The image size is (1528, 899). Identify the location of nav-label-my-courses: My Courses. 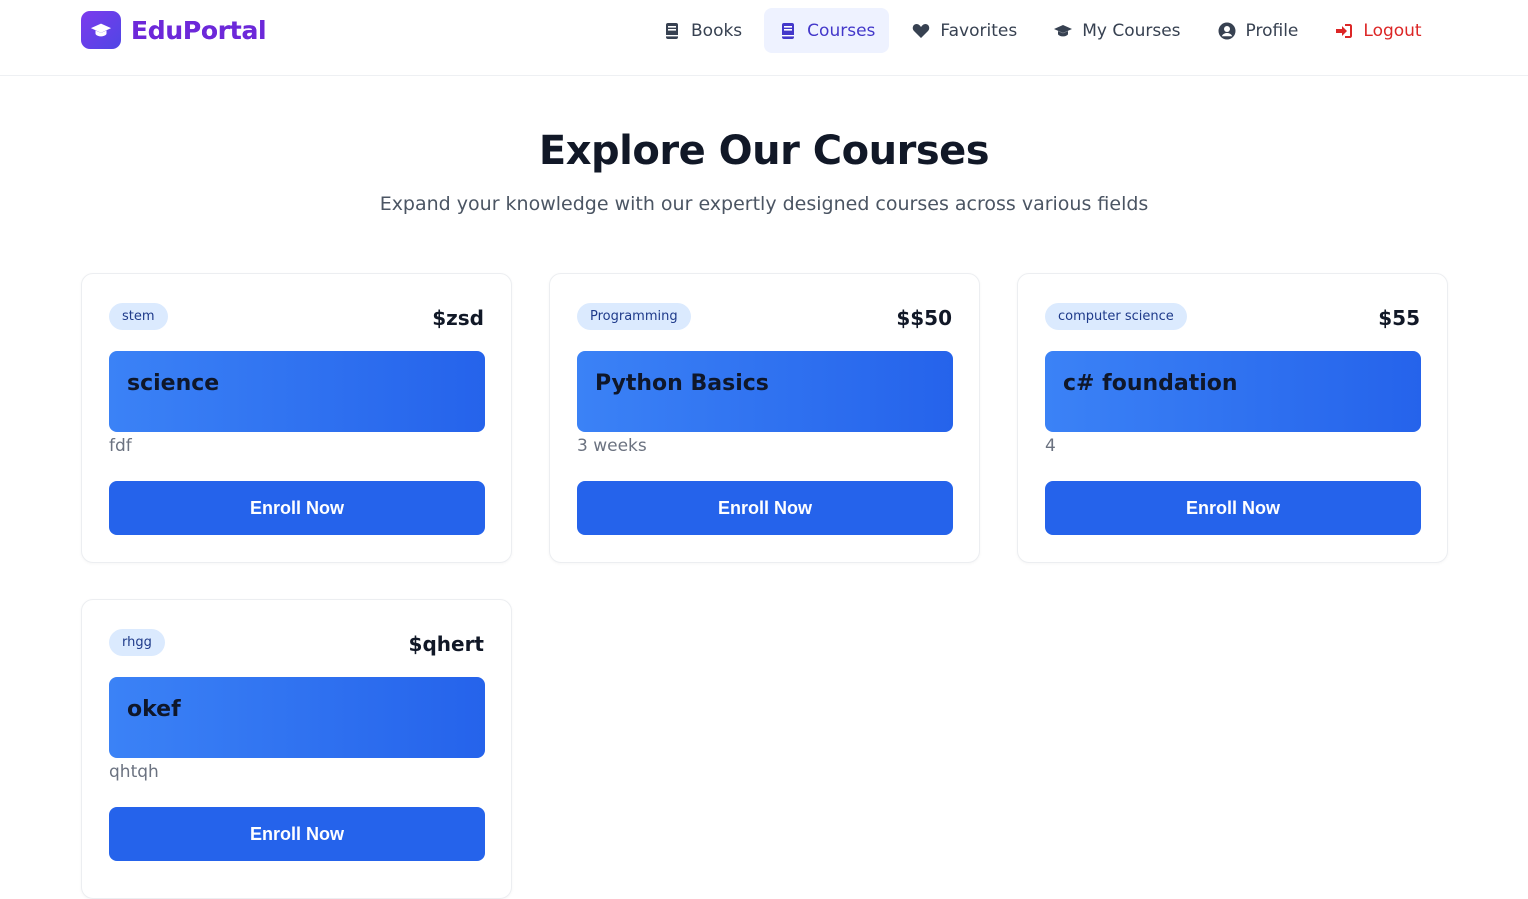
(1131, 30).